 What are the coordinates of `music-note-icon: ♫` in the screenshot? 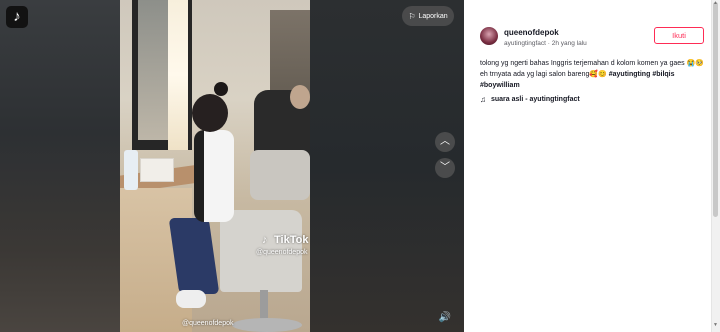 It's located at (483, 99).